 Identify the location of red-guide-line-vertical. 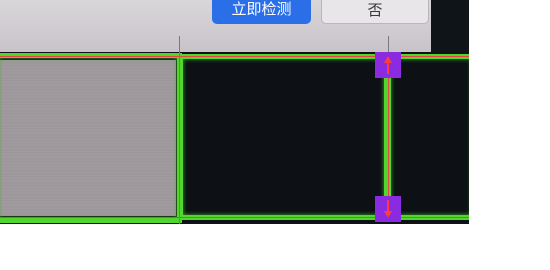
(388, 138).